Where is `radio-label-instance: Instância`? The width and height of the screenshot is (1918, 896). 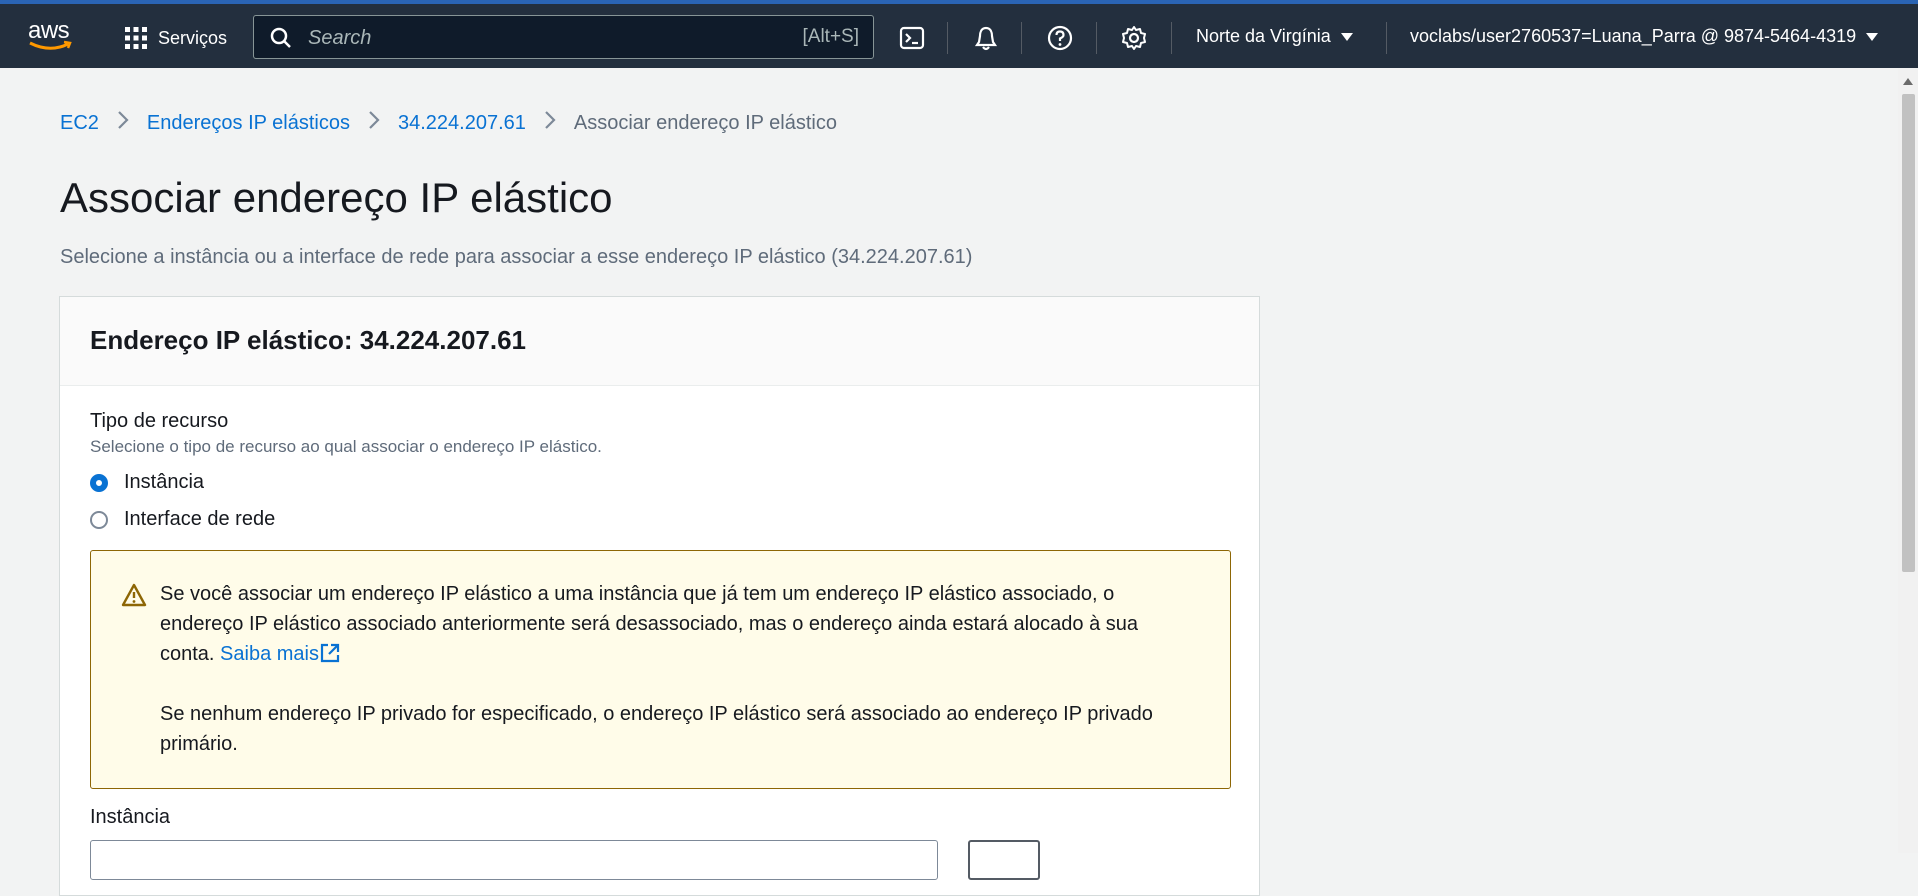
radio-label-instance: Instância is located at coordinates (164, 482).